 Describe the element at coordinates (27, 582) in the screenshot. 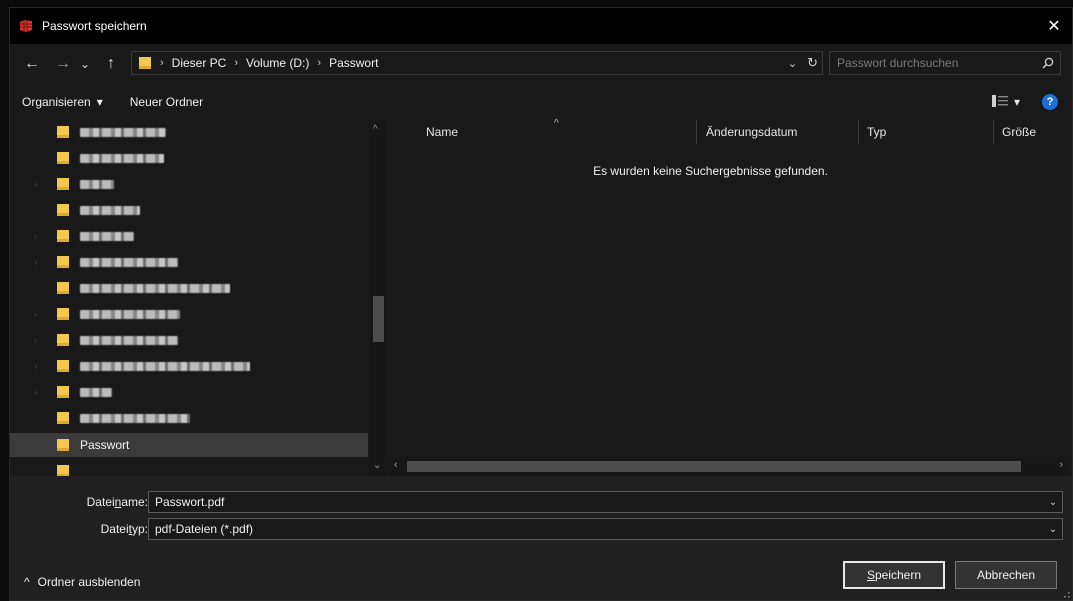

I see `chevron-up-icon: ^` at that location.